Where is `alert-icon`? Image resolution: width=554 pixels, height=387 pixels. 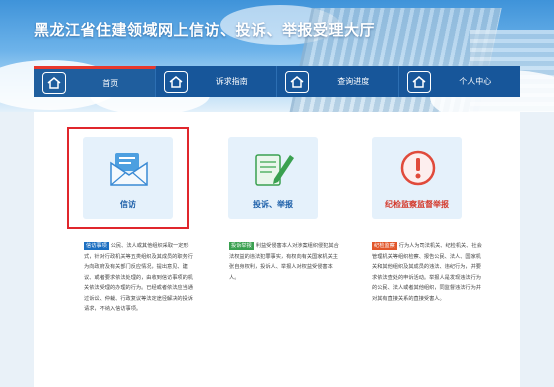
alert-icon is located at coordinates (418, 170).